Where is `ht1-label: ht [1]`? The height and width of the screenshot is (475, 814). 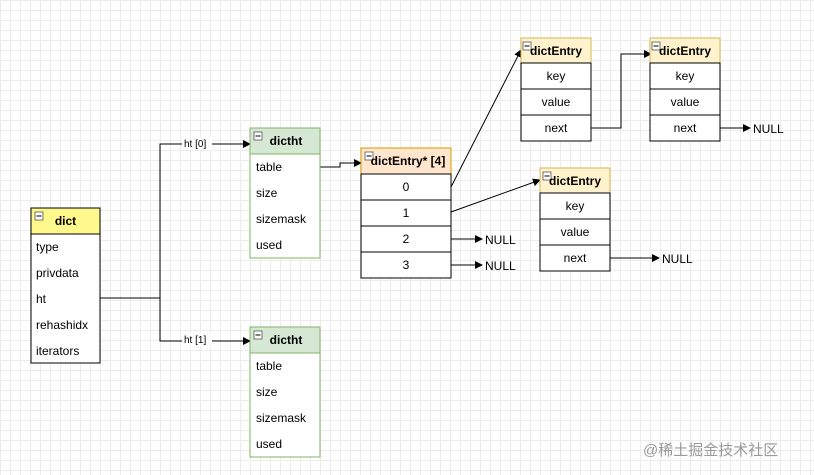
ht1-label: ht [1] is located at coordinates (195, 340).